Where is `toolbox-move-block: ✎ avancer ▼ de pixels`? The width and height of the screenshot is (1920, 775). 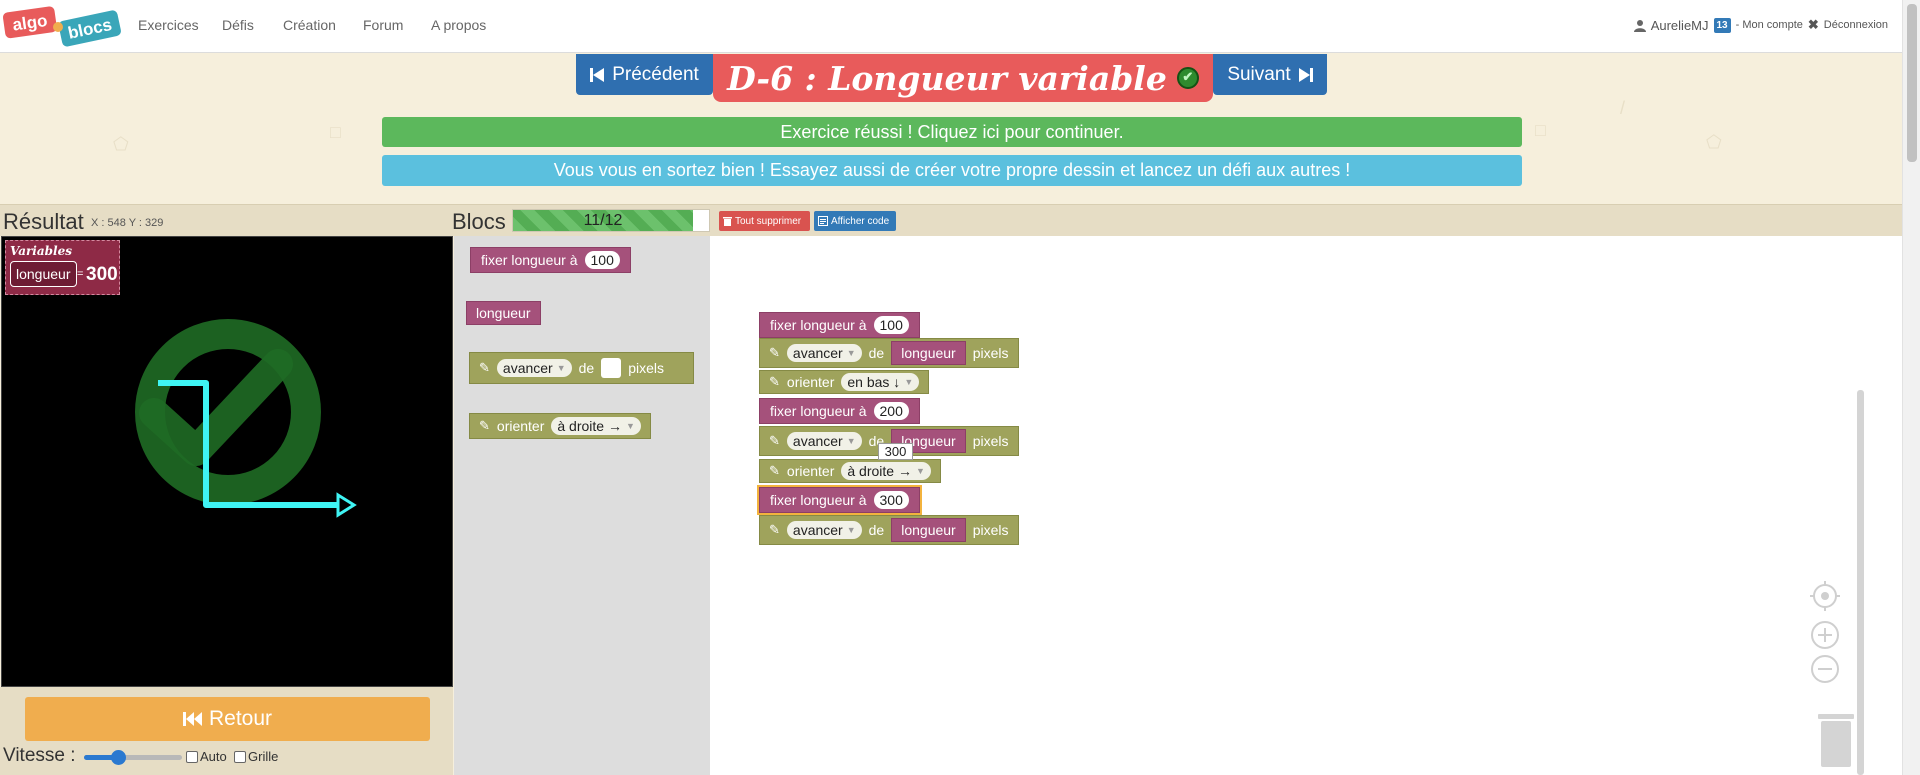 toolbox-move-block: ✎ avancer ▼ de pixels is located at coordinates (581, 368).